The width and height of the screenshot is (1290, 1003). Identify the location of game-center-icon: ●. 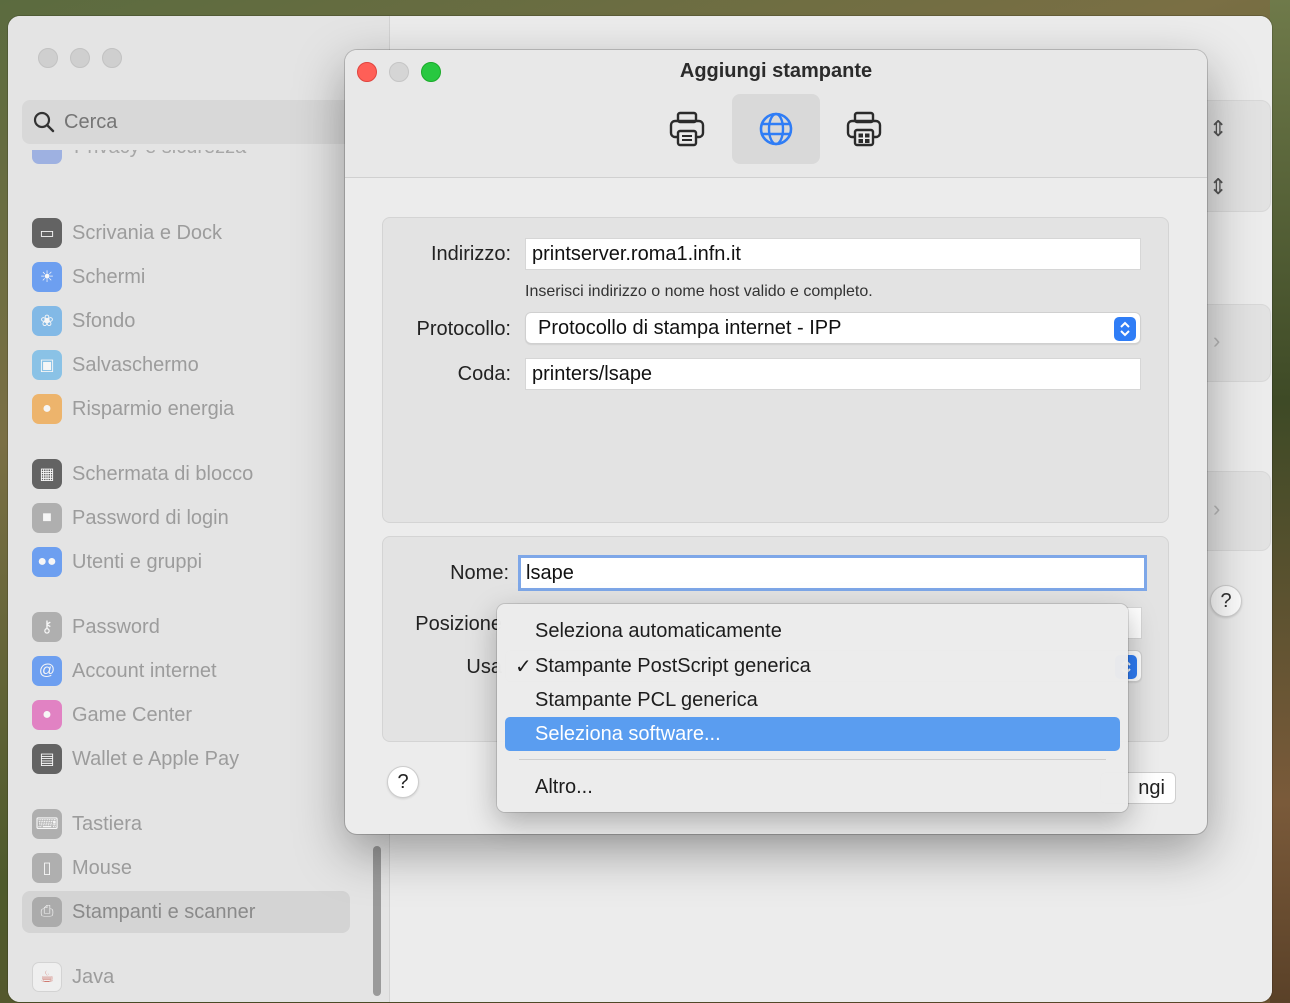
(47, 715).